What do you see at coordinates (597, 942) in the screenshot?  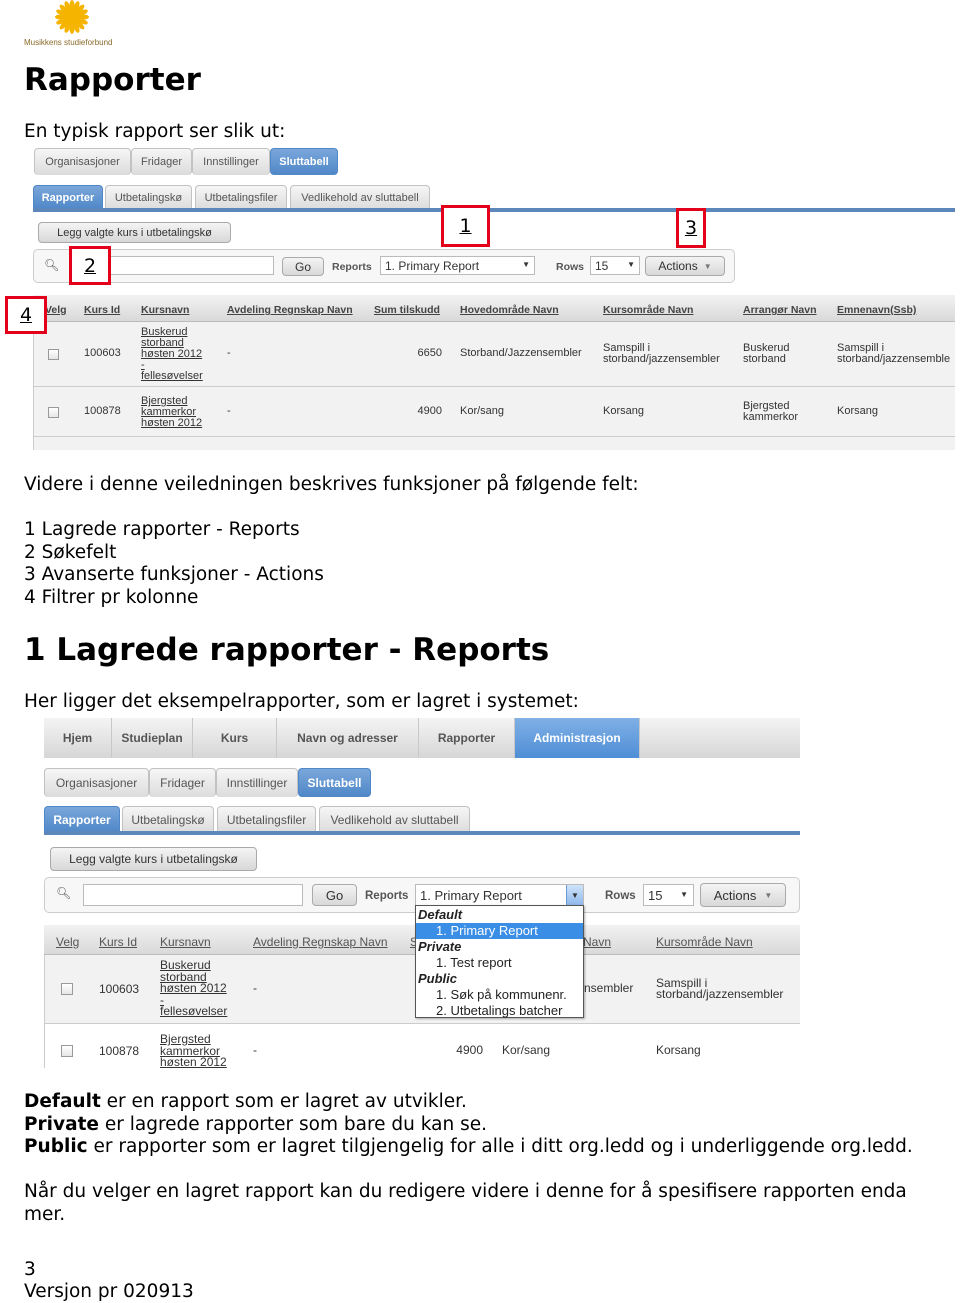 I see `column-header: Navn` at bounding box center [597, 942].